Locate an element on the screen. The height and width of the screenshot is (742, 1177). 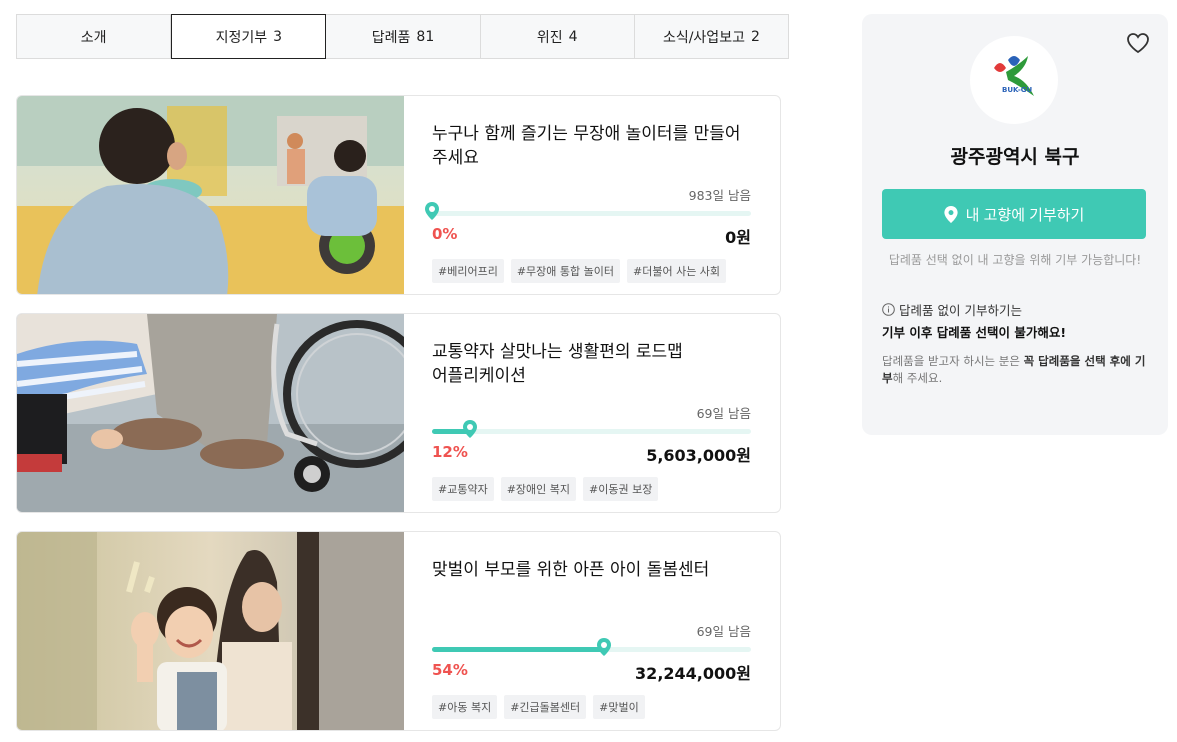
tag: #맞벌이 is located at coordinates (619, 707).